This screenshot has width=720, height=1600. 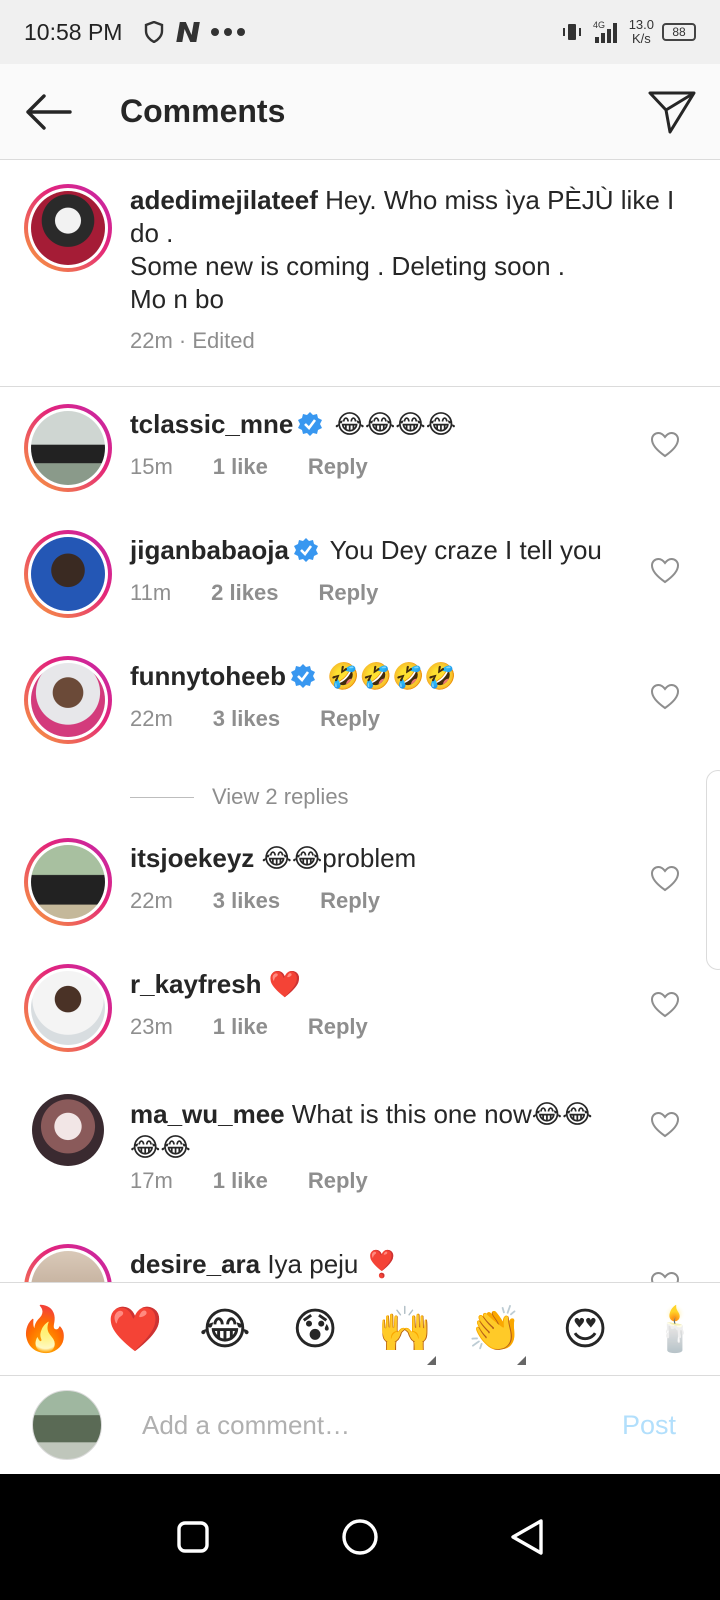 What do you see at coordinates (203, 111) in the screenshot?
I see `page-title: Comments` at bounding box center [203, 111].